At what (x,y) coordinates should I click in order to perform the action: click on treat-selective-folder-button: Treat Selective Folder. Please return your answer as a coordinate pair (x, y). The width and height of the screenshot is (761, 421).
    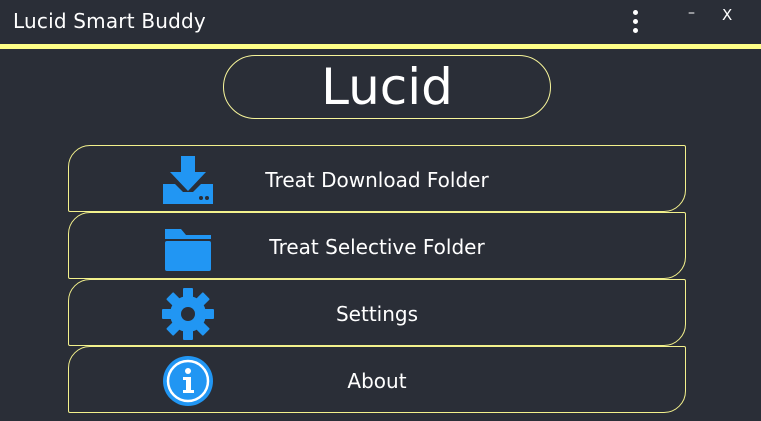
    Looking at the image, I should click on (377, 245).